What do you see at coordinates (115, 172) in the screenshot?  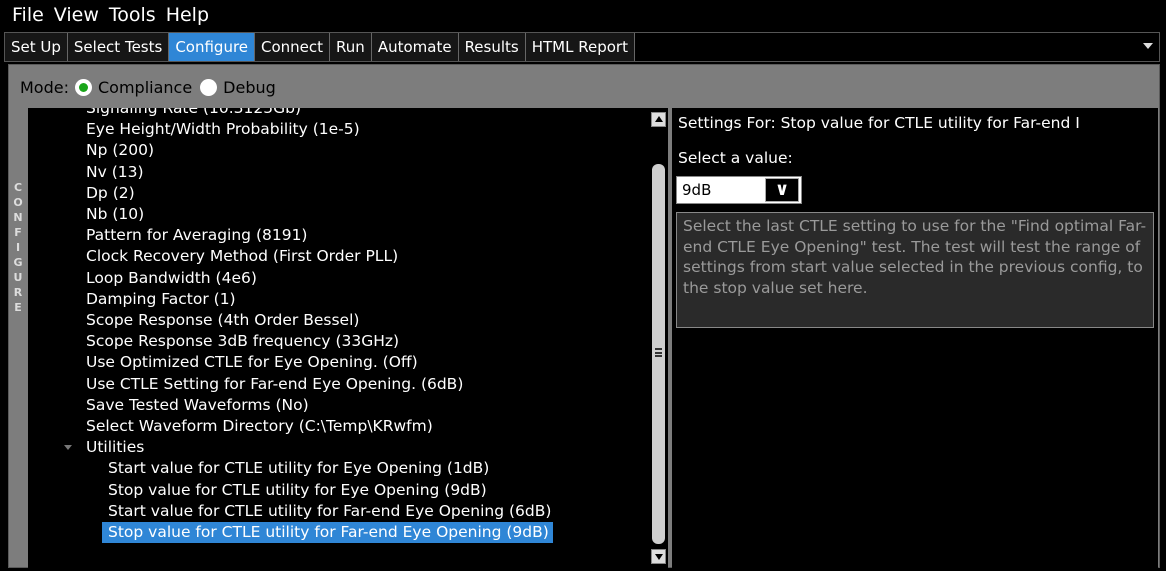 I see `tree-item: Nv (13)` at bounding box center [115, 172].